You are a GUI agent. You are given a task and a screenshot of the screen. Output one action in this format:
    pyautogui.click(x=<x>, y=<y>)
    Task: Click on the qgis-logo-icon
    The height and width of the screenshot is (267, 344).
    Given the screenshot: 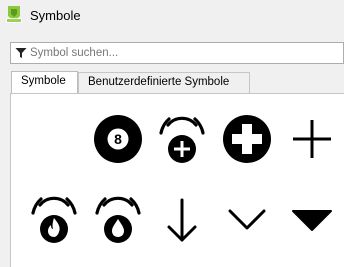 What is the action you would take?
    pyautogui.click(x=14, y=14)
    